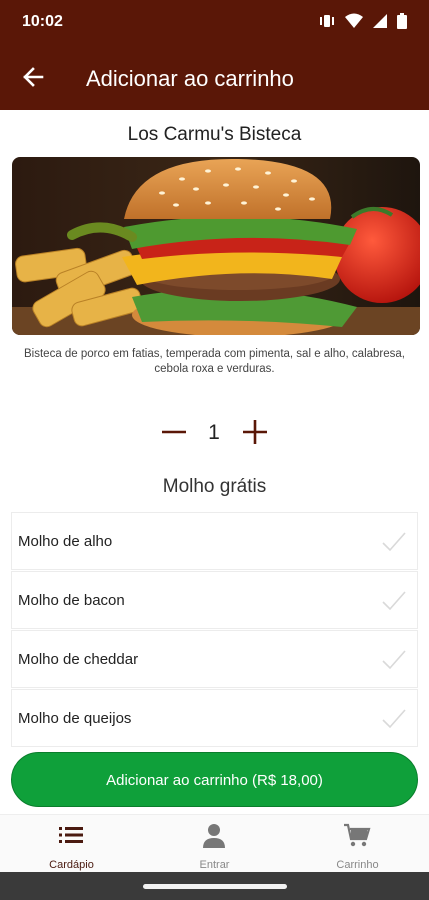  What do you see at coordinates (214, 541) in the screenshot?
I see `list-item-sauce: Molho de alho` at bounding box center [214, 541].